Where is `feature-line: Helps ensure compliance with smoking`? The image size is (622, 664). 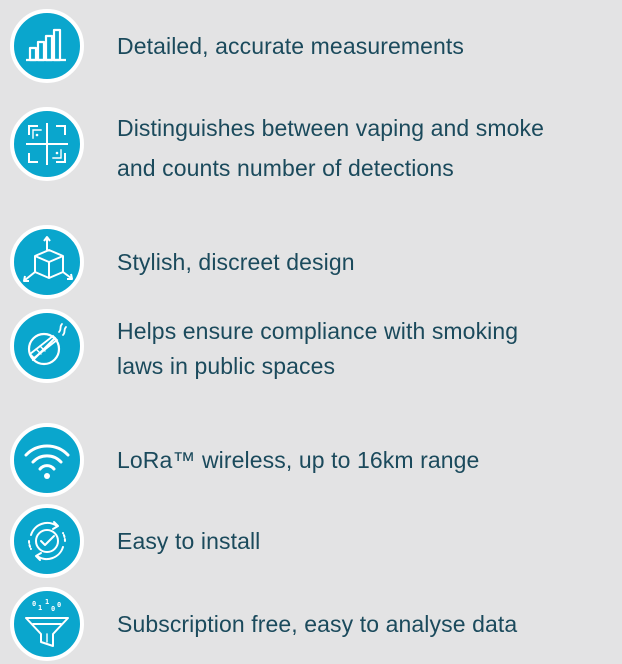 feature-line: Helps ensure compliance with smoking is located at coordinates (318, 331).